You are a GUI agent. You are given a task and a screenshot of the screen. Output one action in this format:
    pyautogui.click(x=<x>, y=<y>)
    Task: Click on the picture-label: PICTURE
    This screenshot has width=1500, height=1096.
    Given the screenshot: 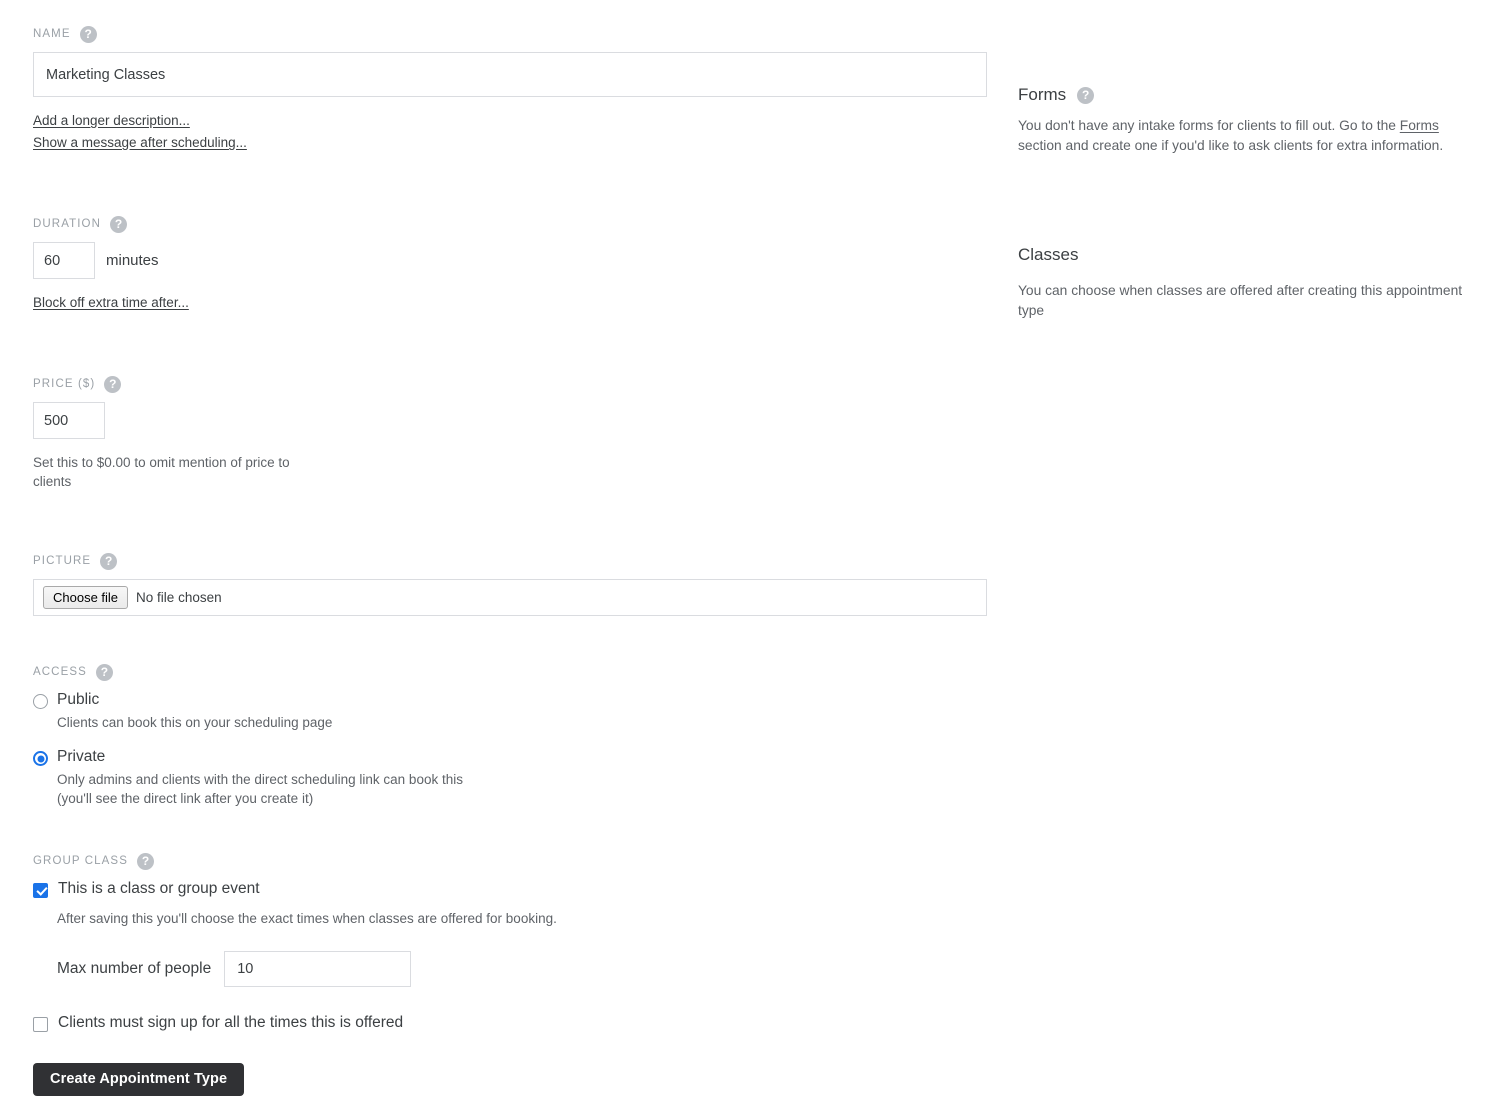 What is the action you would take?
    pyautogui.click(x=62, y=560)
    